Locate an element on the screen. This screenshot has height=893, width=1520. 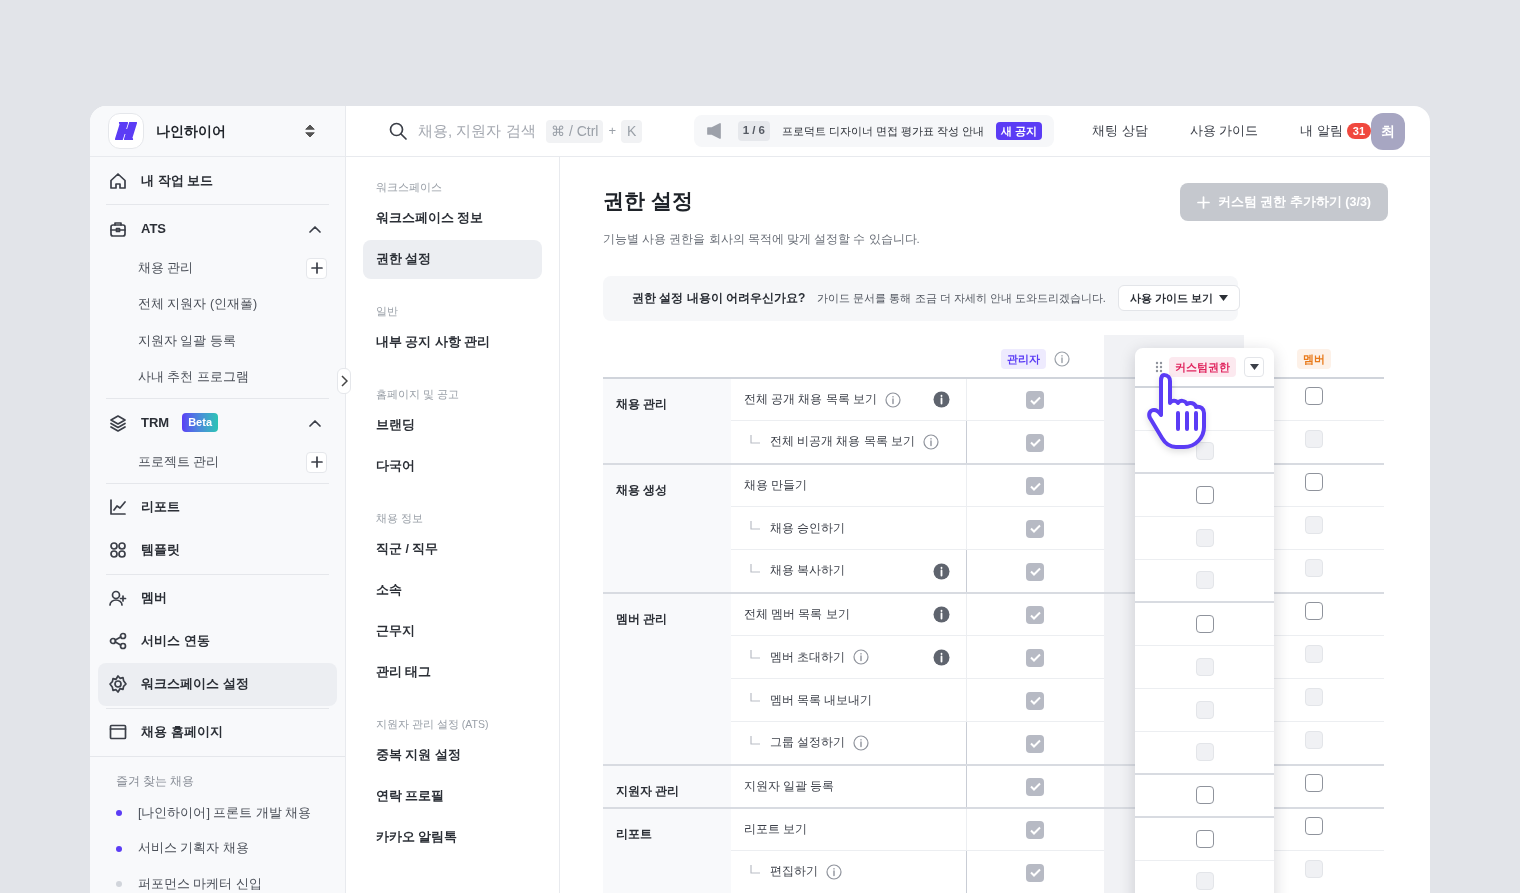
sidebar-item: 채용 홈페이지 is located at coordinates (217, 732).